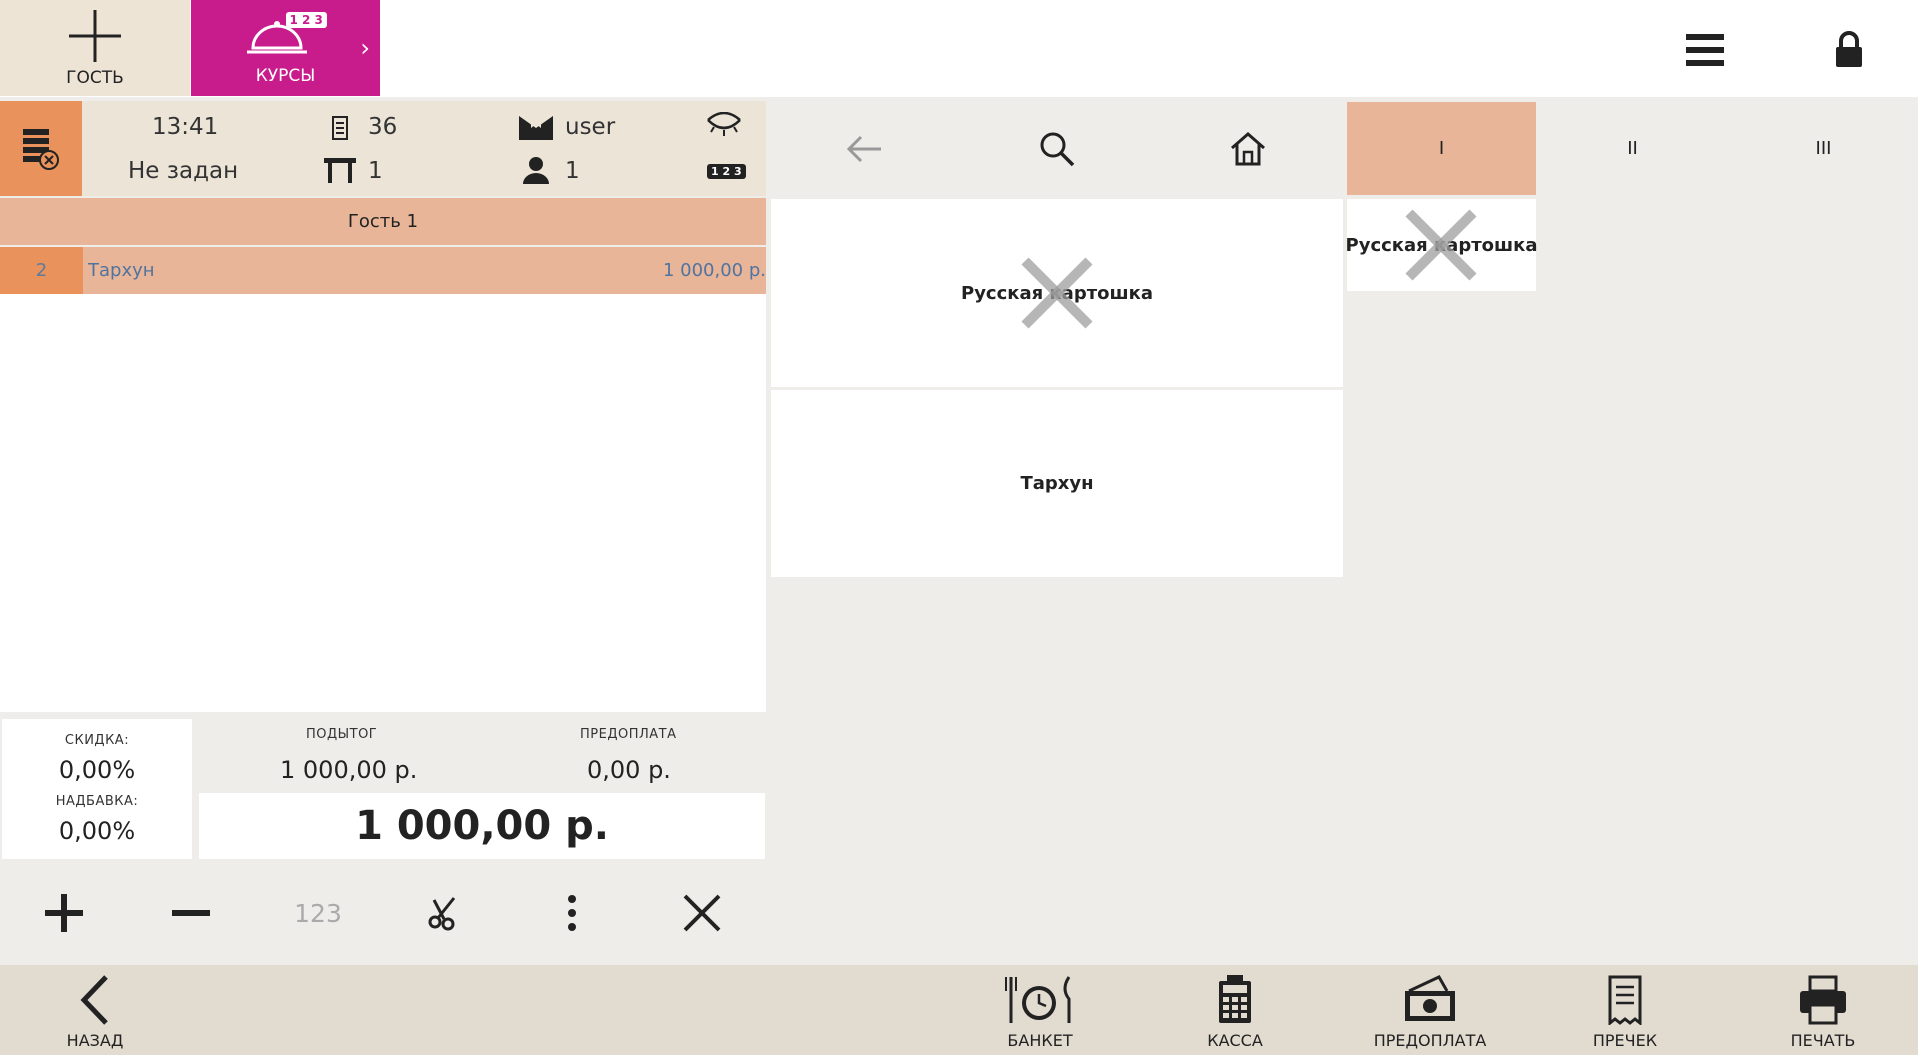  Describe the element at coordinates (285, 76) in the screenshot. I see `courses-label: КУРСЫ` at that location.